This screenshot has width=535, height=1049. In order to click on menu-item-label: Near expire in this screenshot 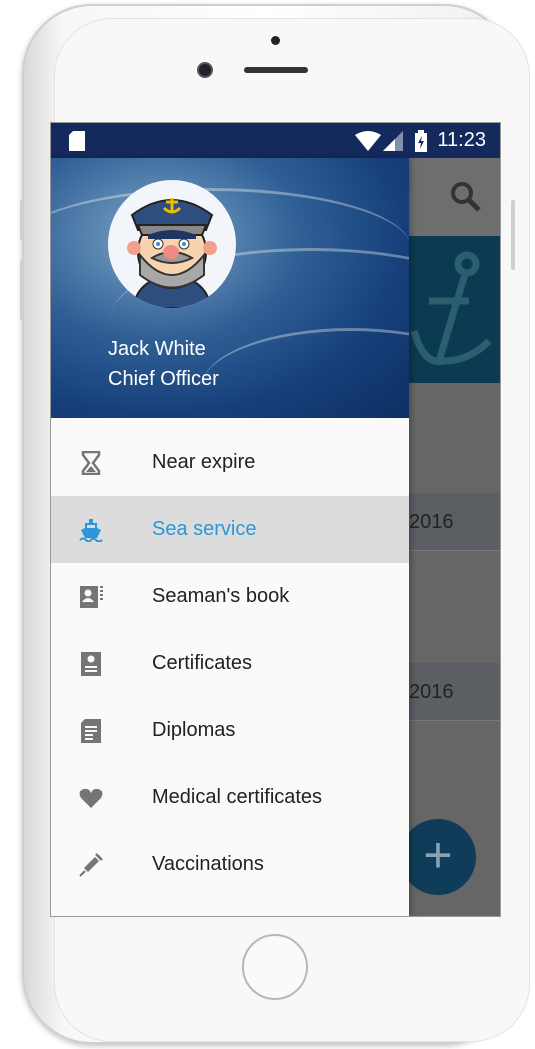, I will do `click(204, 462)`.